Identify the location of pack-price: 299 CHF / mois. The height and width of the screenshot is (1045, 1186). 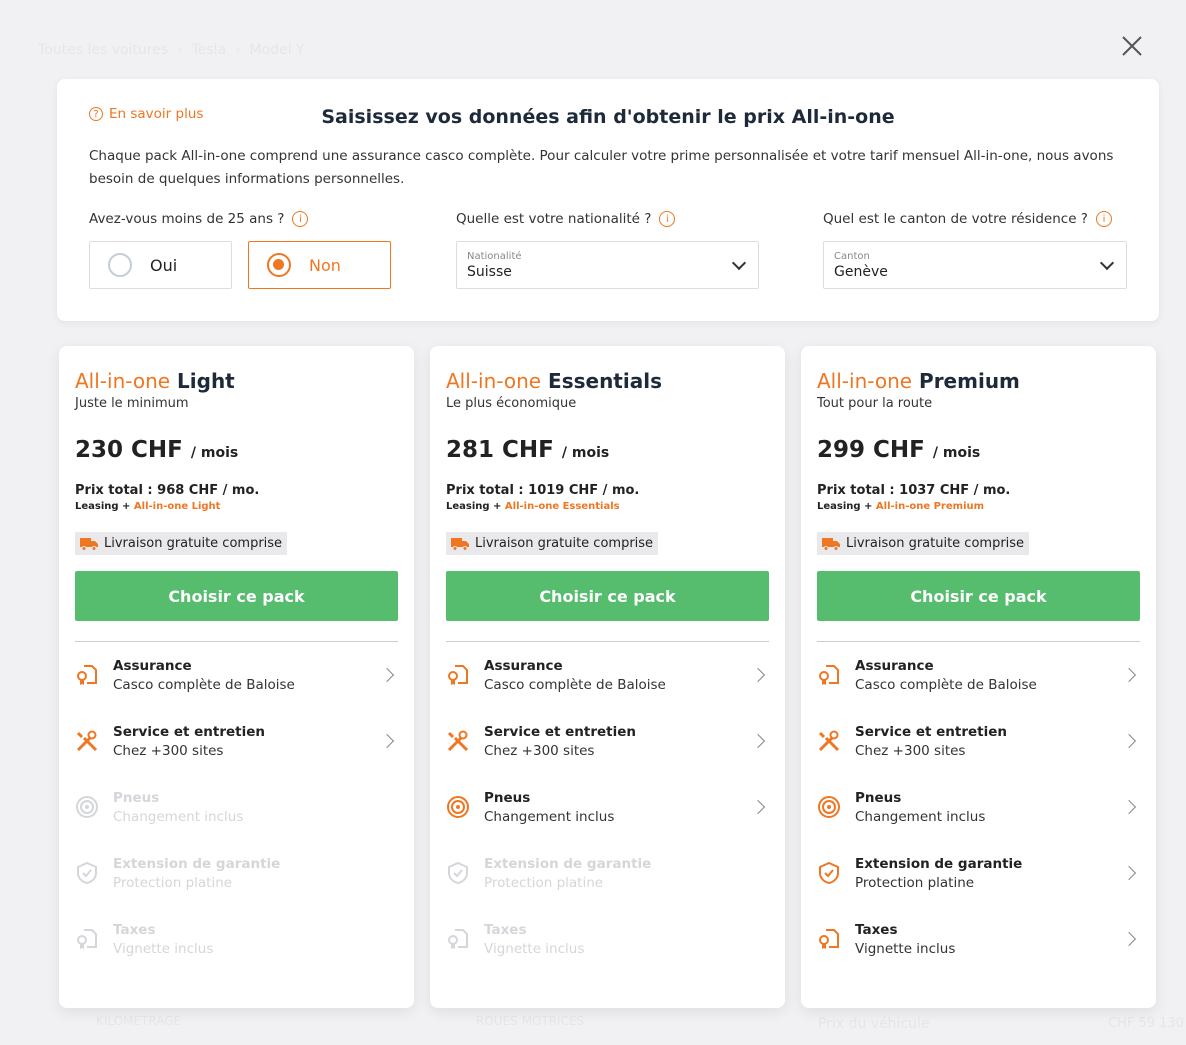
(978, 450).